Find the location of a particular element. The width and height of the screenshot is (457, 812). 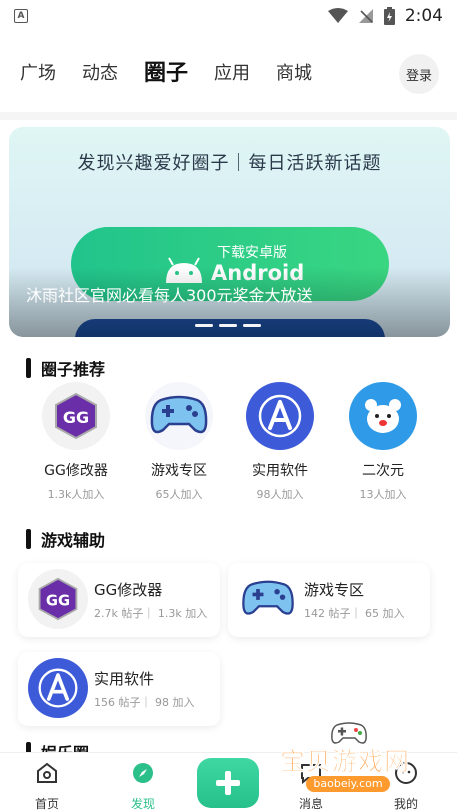

recommend-count: 98人加入 is located at coordinates (280, 494).